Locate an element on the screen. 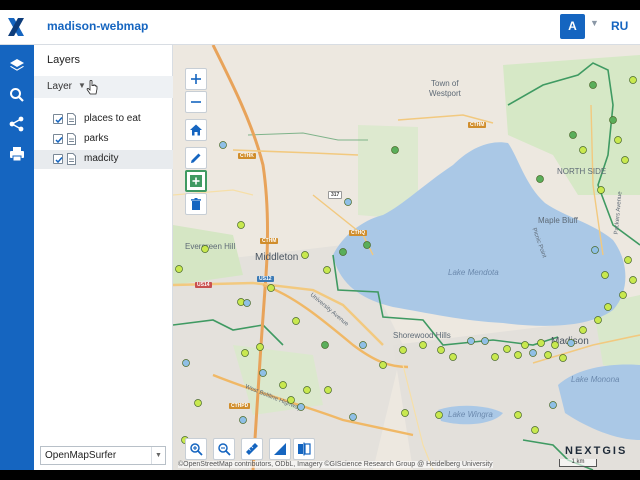 Image resolution: width=640 pixels, height=480 pixels. measure-area-button is located at coordinates (280, 449).